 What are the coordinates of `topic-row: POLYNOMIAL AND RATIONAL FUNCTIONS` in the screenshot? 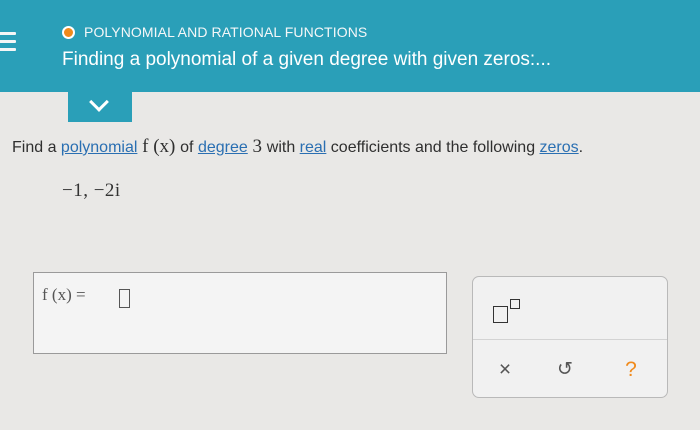 It's located at (214, 32).